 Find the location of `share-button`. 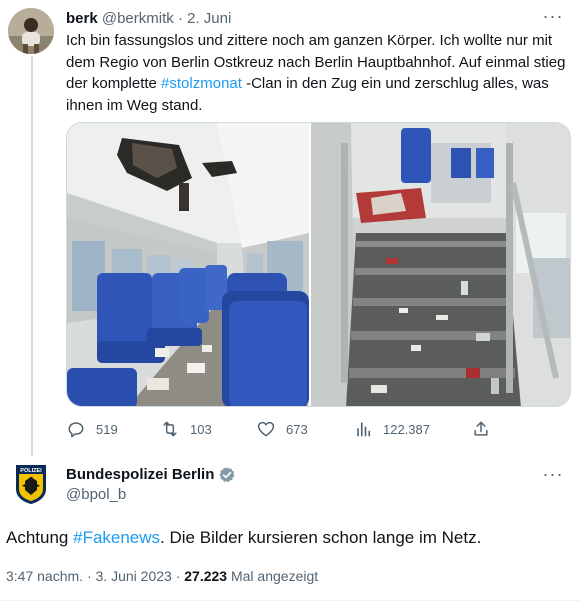

share-button is located at coordinates (481, 429).